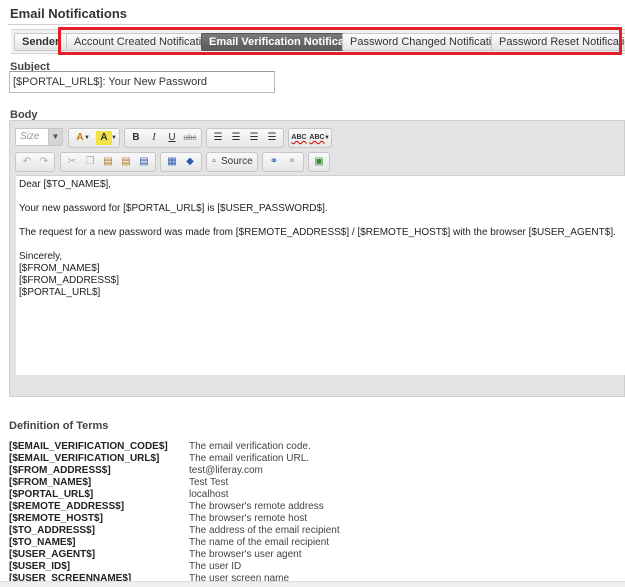  Describe the element at coordinates (65, 184) in the screenshot. I see `content-line: Dear [$TO_NAME$],` at that location.